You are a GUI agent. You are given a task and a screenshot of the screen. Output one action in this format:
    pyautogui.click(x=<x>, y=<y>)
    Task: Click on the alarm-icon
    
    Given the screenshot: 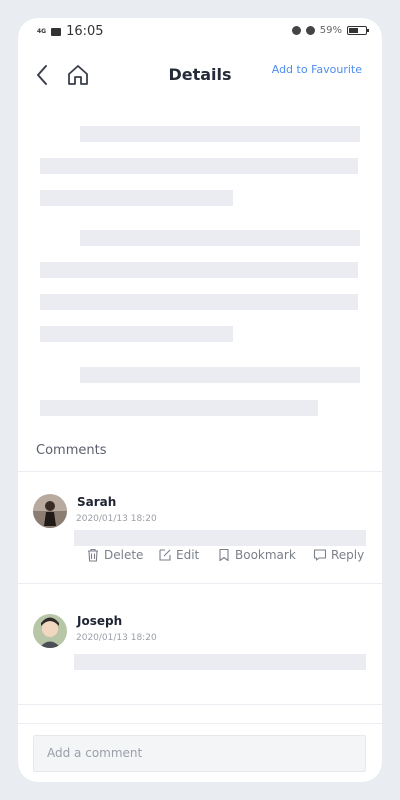 What is the action you would take?
    pyautogui.click(x=296, y=30)
    